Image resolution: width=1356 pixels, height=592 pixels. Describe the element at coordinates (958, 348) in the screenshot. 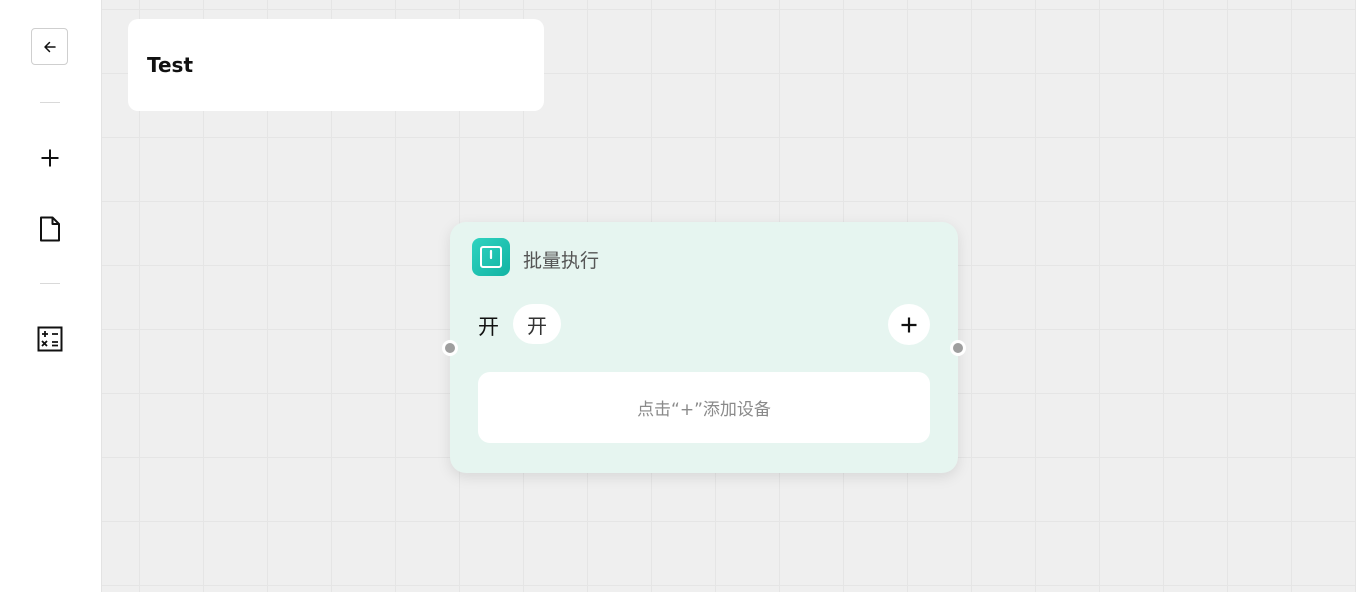

I see `output-port` at that location.